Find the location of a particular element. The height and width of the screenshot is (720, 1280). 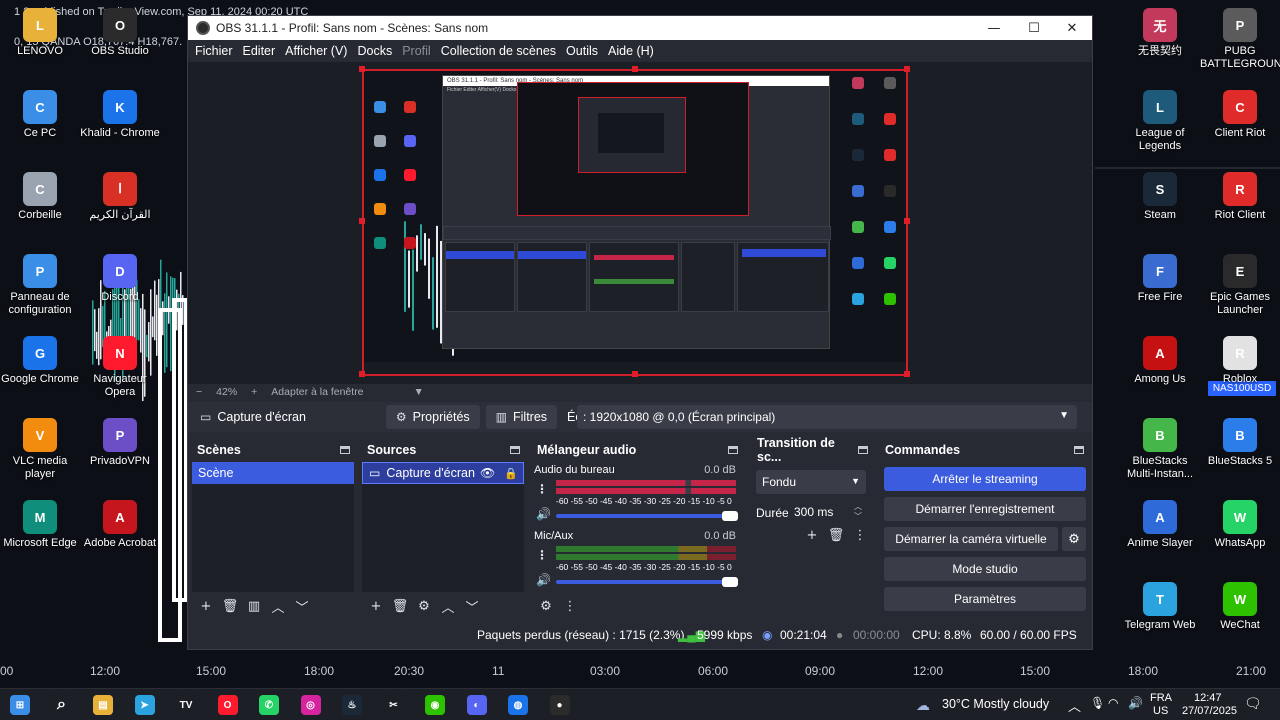

language-code: FRA is located at coordinates (1161, 698).